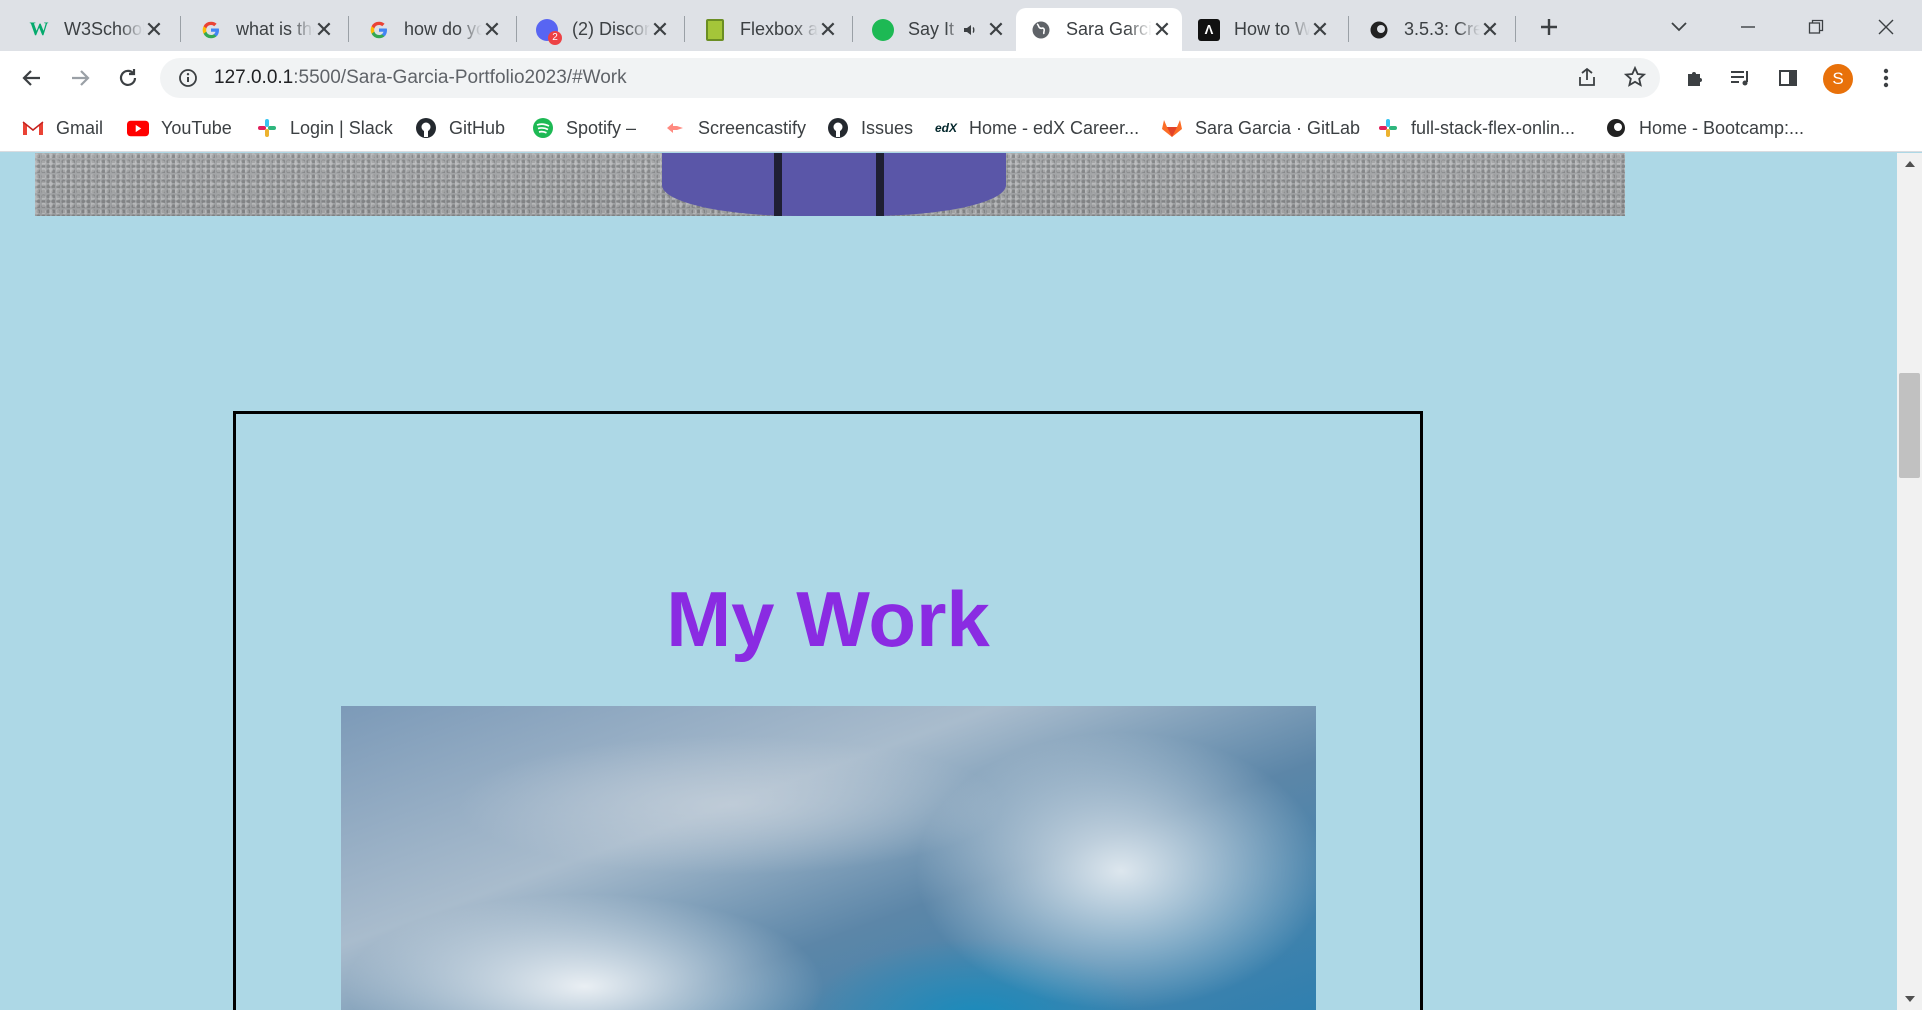 The height and width of the screenshot is (1010, 1922). I want to click on bookmark-screencastify: Screencastify, so click(735, 128).